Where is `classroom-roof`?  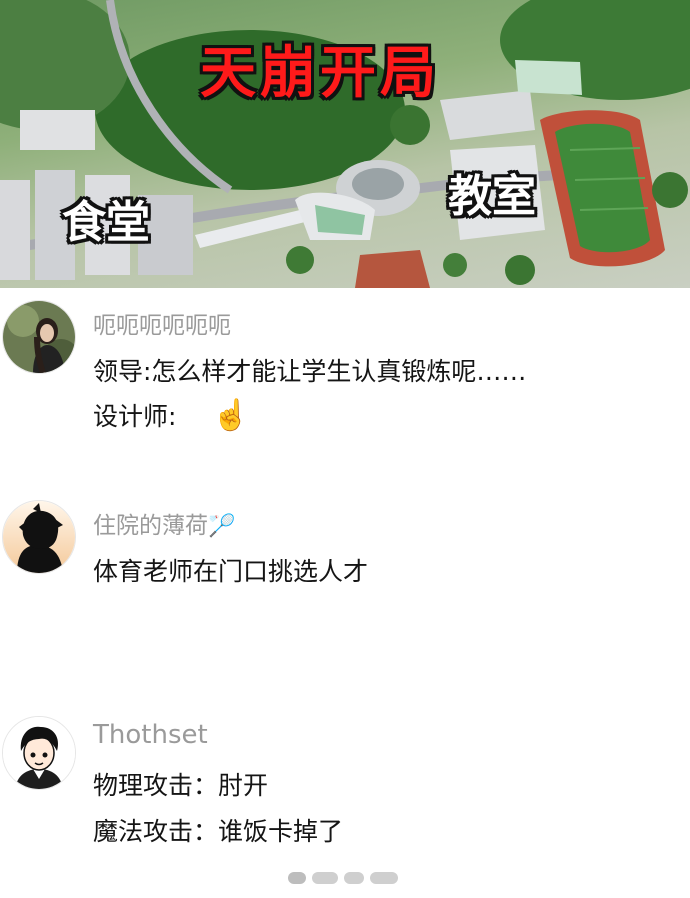 classroom-roof is located at coordinates (548, 77).